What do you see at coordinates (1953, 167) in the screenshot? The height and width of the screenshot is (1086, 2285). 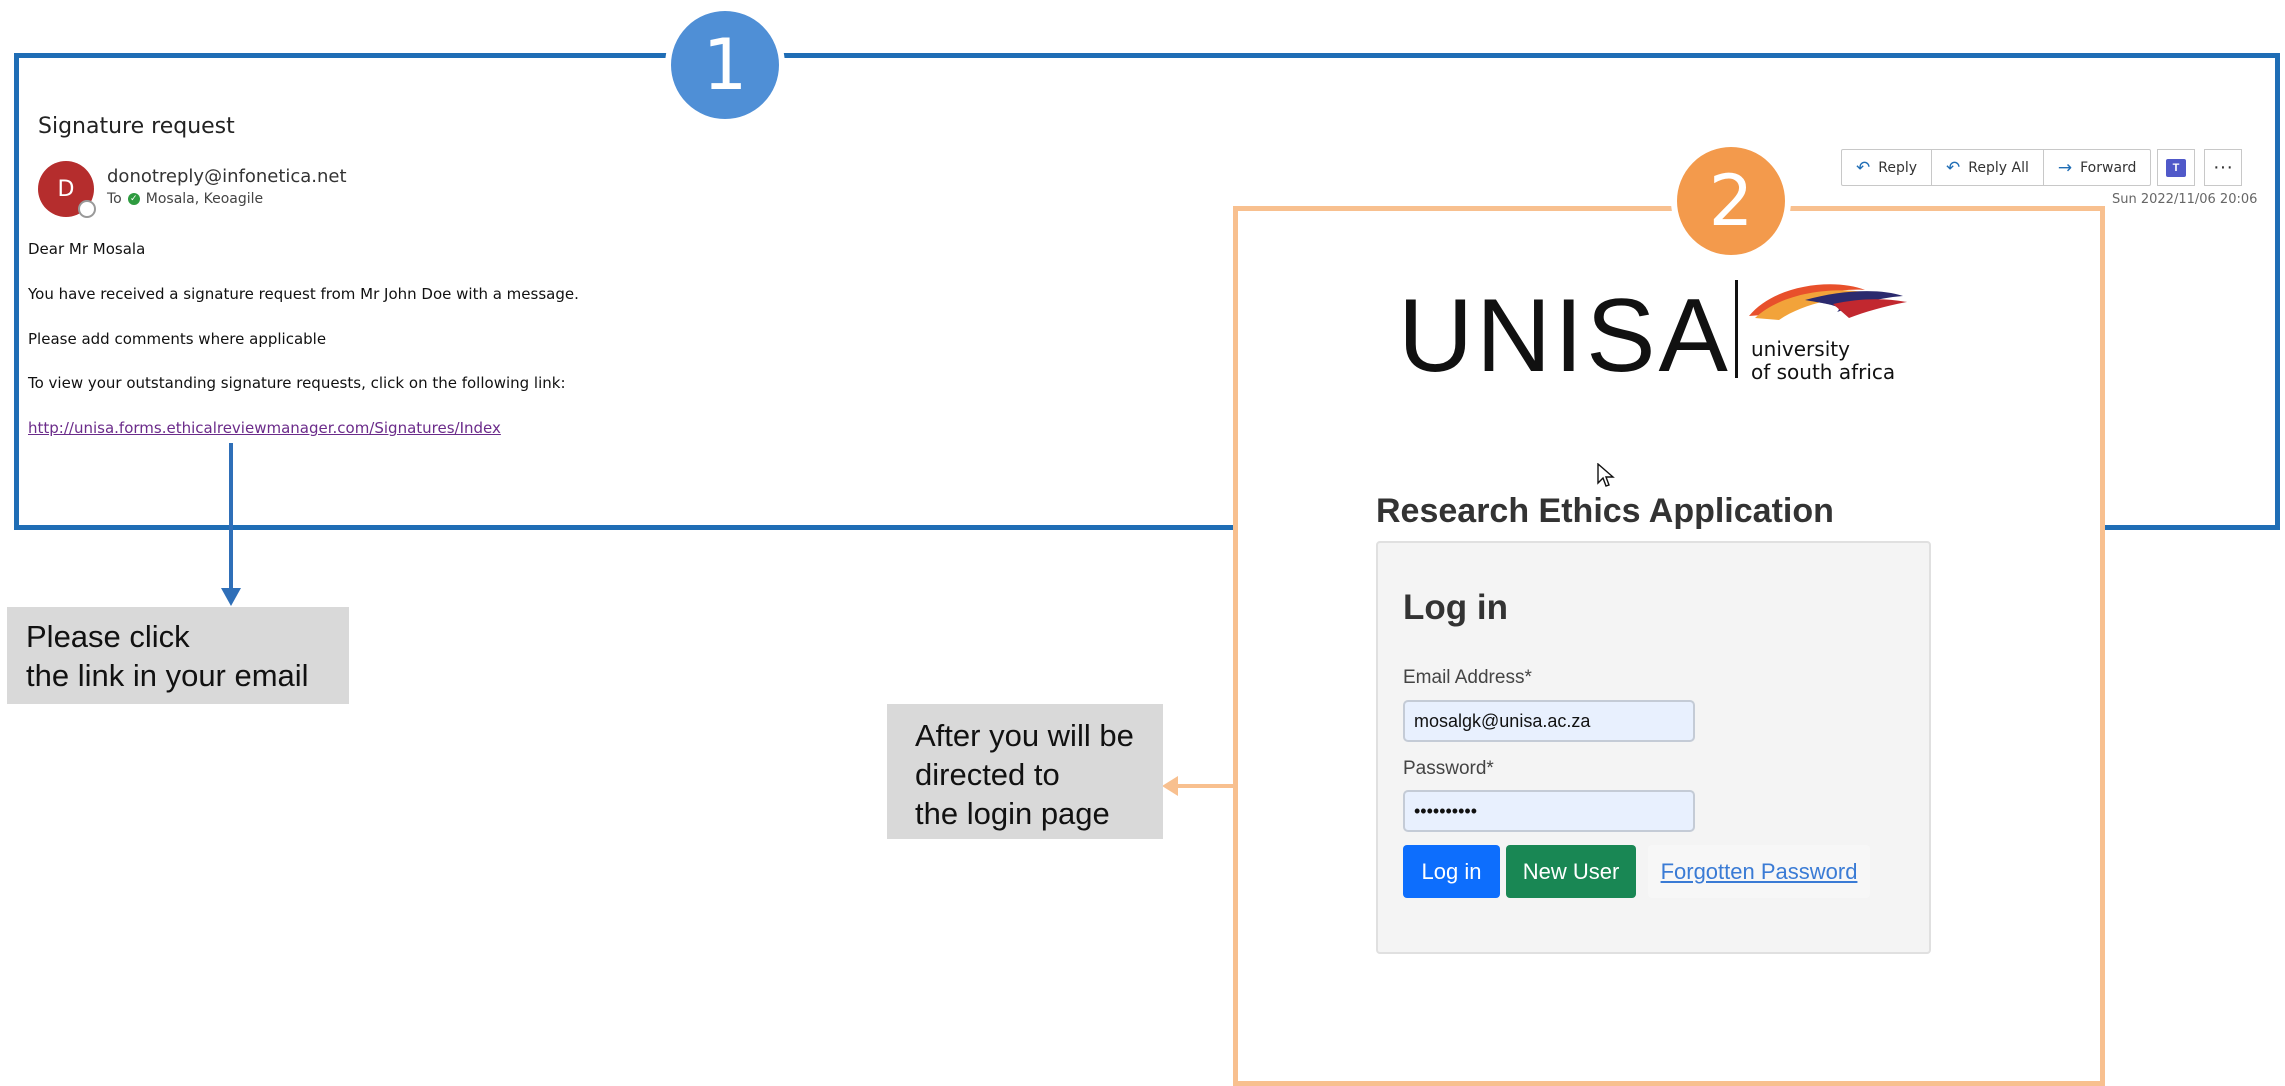 I see `reply-all-icon: ↶` at bounding box center [1953, 167].